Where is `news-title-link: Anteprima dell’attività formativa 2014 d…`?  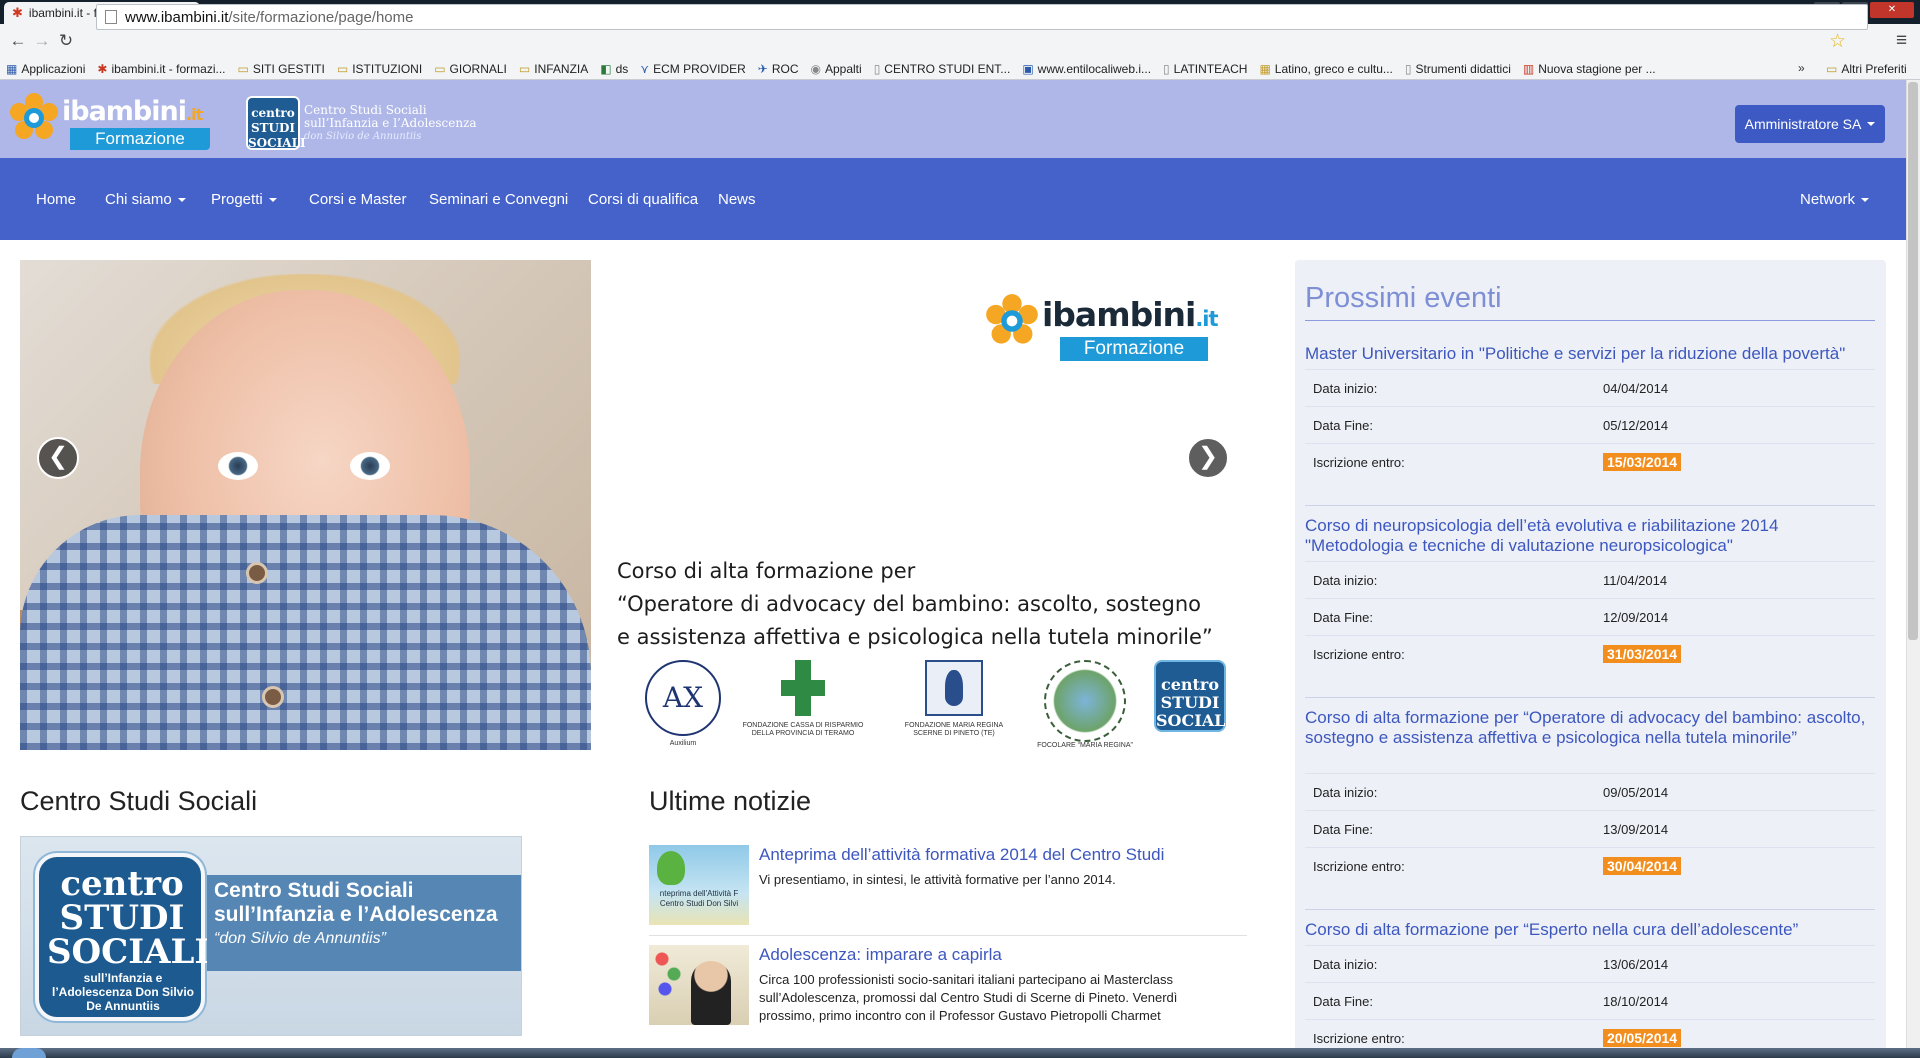 news-title-link: Anteprima dell’attività formativa 2014 d… is located at coordinates (961, 855).